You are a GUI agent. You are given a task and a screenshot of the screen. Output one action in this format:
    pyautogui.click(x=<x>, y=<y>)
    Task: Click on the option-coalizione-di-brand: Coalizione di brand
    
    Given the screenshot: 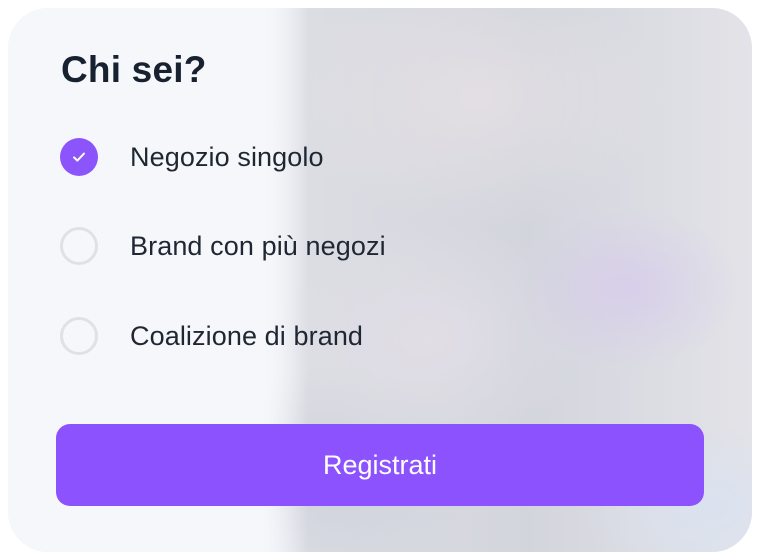 What is the action you would take?
    pyautogui.click(x=211, y=336)
    